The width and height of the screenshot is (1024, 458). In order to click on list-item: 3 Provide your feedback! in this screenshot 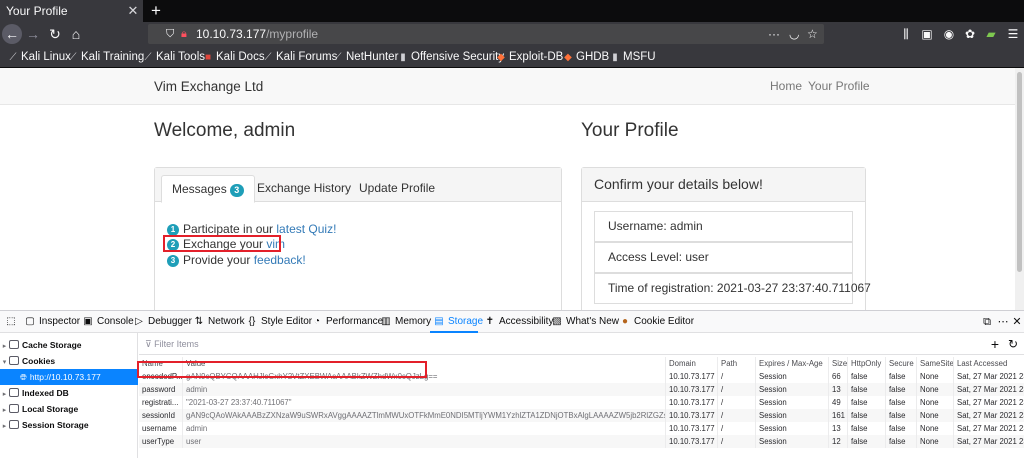, I will do `click(236, 260)`.